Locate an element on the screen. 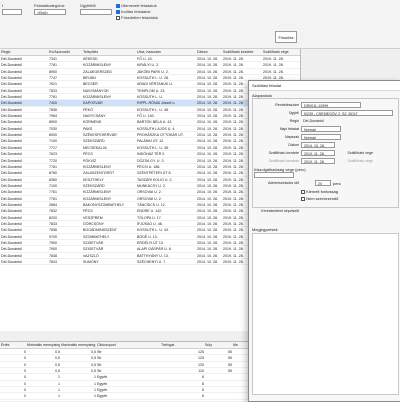 The image size is (400, 402). check-start: Indítás feladatok is located at coordinates (133, 11).